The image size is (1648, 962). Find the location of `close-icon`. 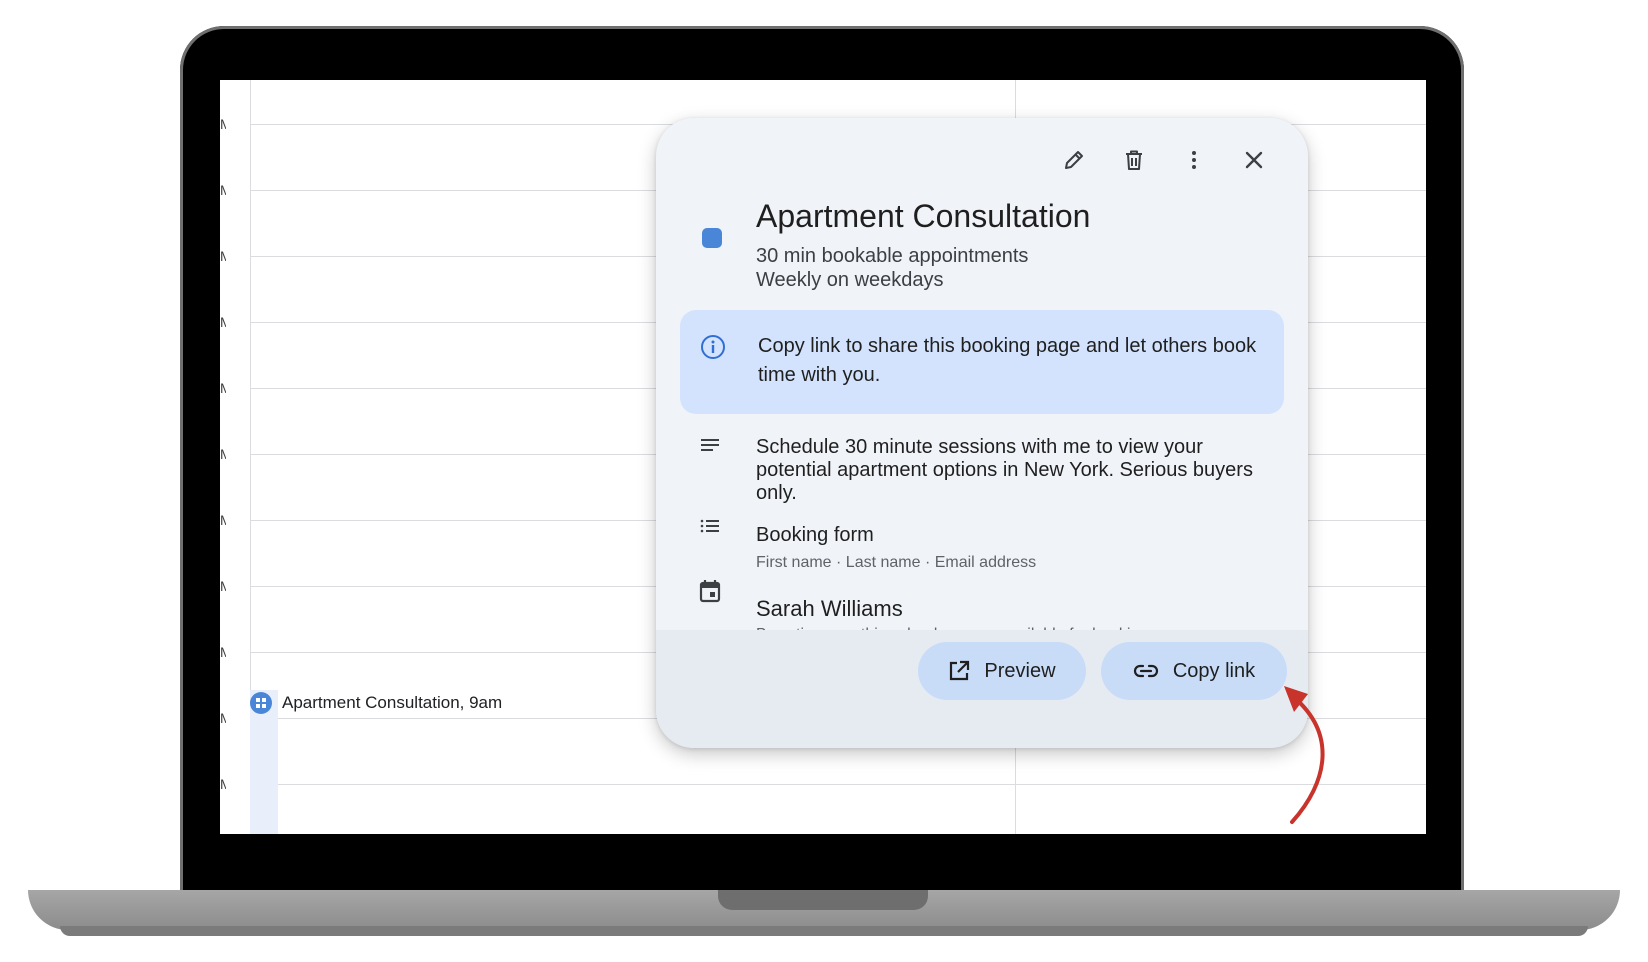

close-icon is located at coordinates (1254, 160).